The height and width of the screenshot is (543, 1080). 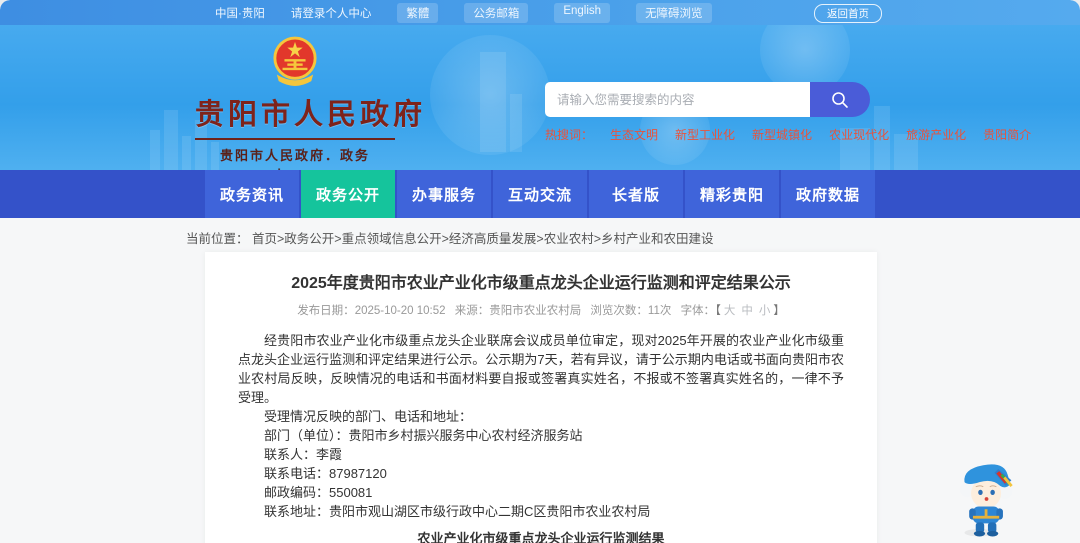 I want to click on nav-tab: 长者版, so click(x=636, y=194).